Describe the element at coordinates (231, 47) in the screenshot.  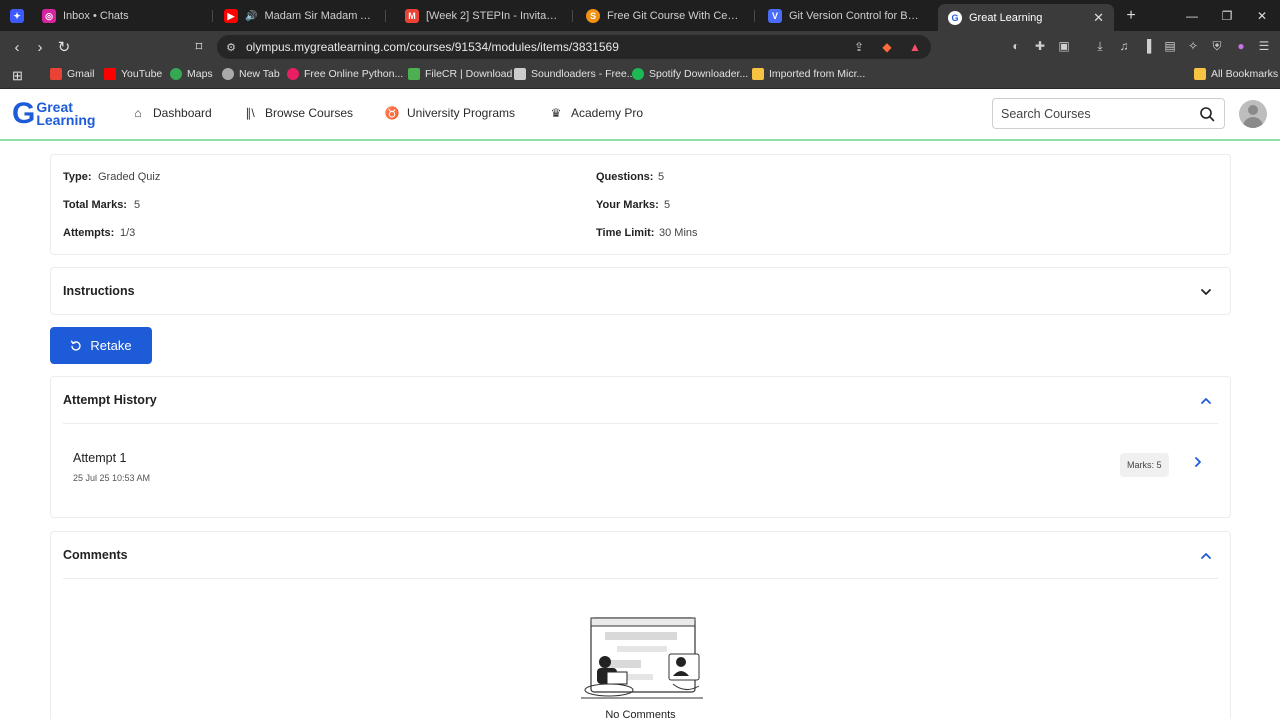
I see `site-info-icon: ⚙` at that location.